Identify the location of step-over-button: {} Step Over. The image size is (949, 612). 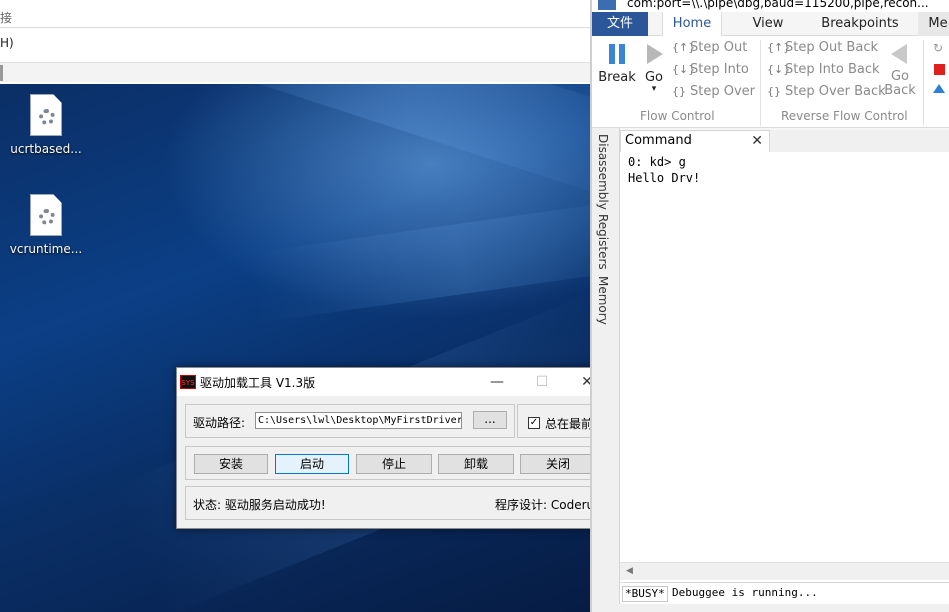
(713, 91).